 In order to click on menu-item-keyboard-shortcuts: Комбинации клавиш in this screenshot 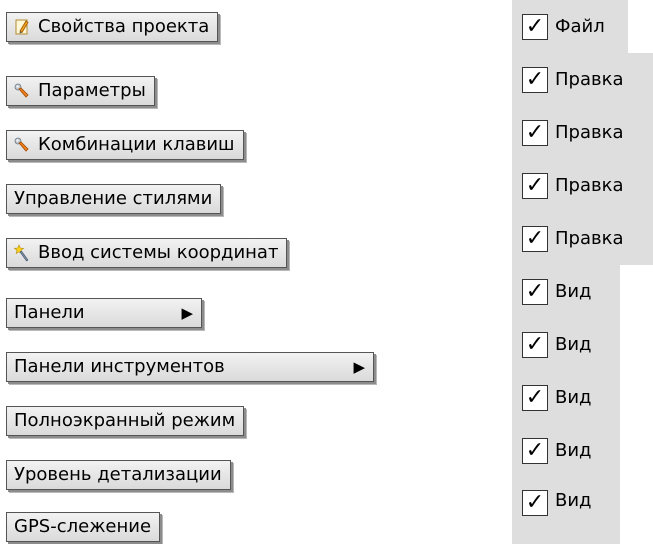, I will do `click(125, 145)`.